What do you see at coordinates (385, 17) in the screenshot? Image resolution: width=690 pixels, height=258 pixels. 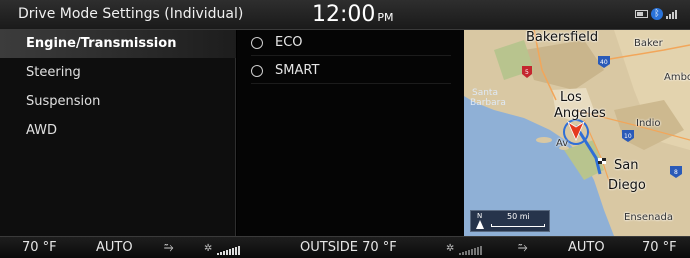 I see `clock-ampm: PM` at bounding box center [385, 17].